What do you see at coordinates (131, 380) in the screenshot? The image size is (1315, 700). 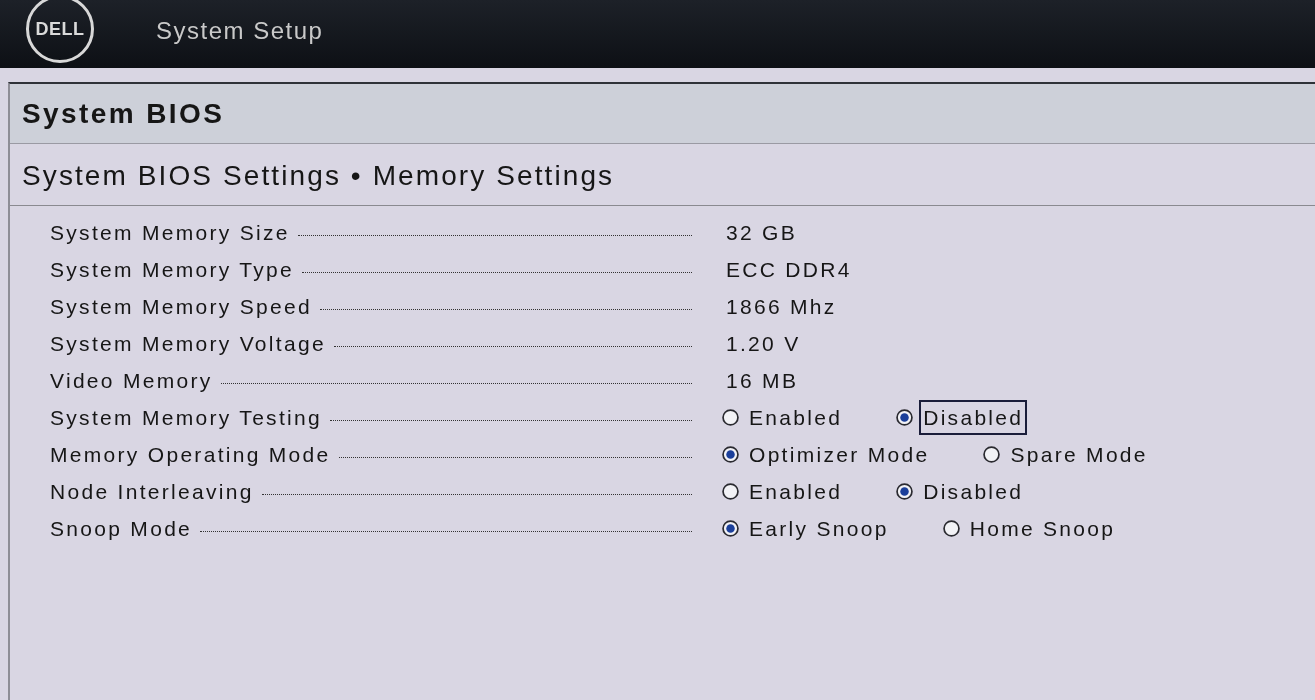 I see `setting-label: Video Memory` at bounding box center [131, 380].